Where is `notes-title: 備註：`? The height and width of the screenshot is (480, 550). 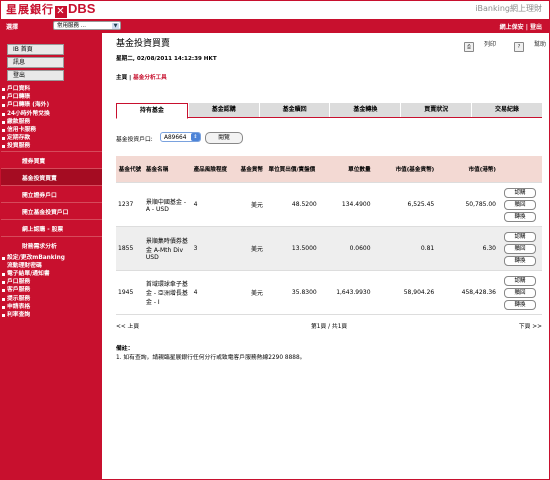
notes-title: 備註： is located at coordinates (125, 349).